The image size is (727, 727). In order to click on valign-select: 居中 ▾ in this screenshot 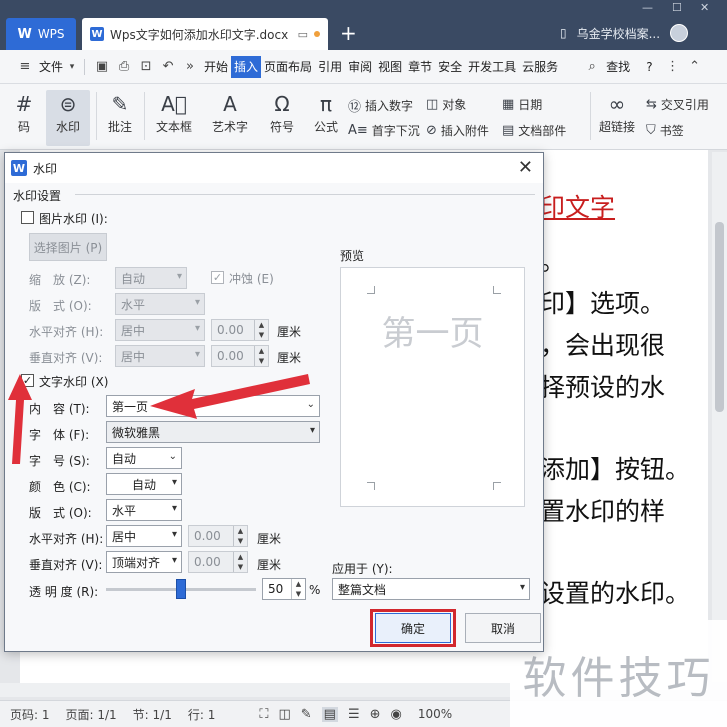, I will do `click(160, 356)`.